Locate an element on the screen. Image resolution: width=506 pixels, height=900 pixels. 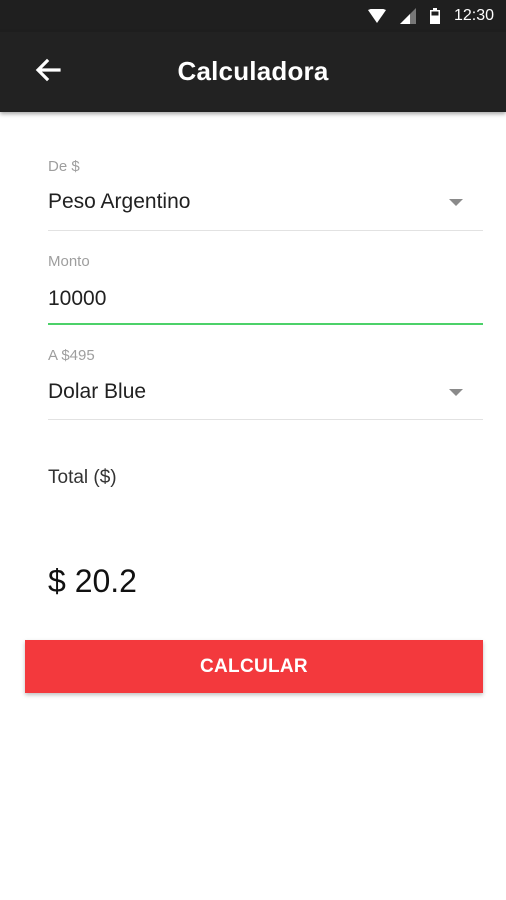
from-currency-value: Peso Argentino is located at coordinates (119, 201).